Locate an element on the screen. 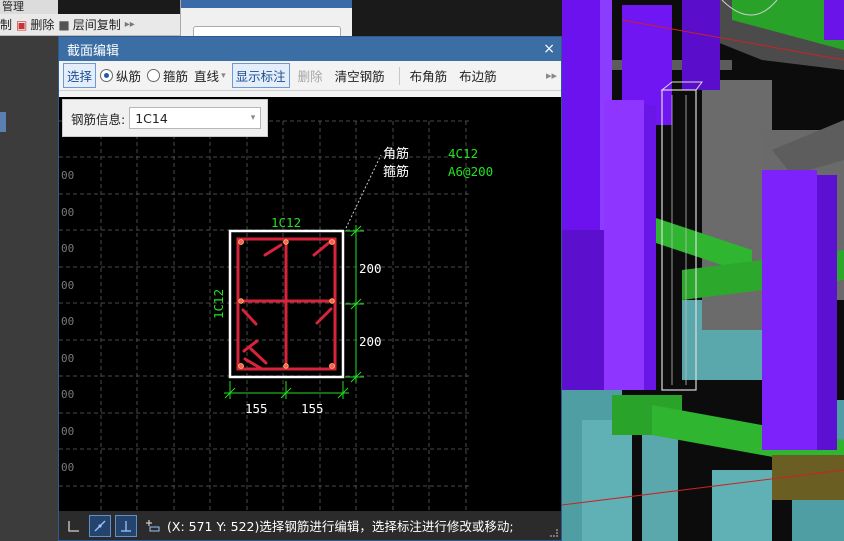 Image resolution: width=844 pixels, height=541 pixels. left-edge-rebar-spec: 1C12 is located at coordinates (218, 304).